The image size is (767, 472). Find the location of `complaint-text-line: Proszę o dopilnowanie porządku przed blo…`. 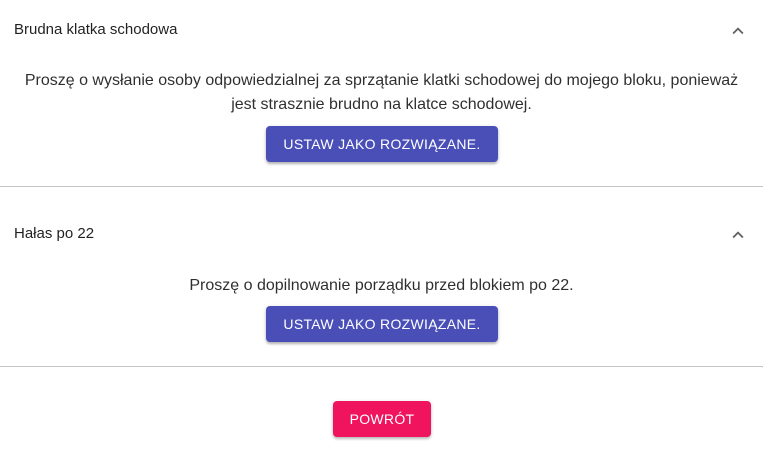

complaint-text-line: Proszę o dopilnowanie porządku przed blo… is located at coordinates (381, 285).